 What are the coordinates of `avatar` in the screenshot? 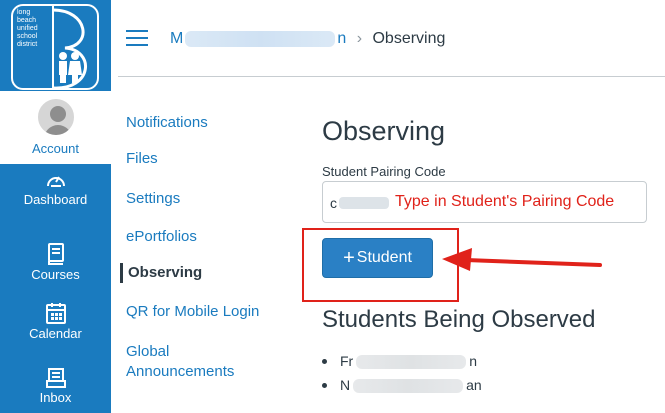 It's located at (55, 117).